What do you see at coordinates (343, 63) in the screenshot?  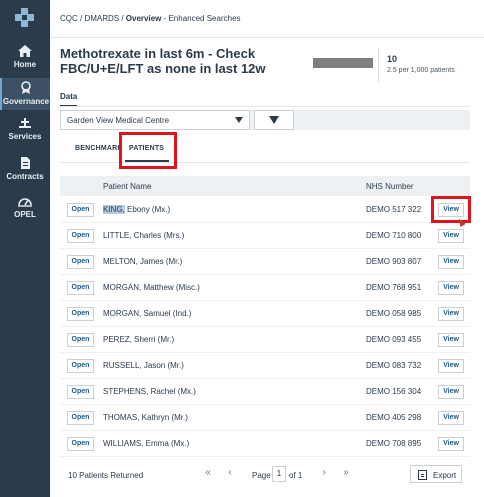 I see `indicator-bar` at bounding box center [343, 63].